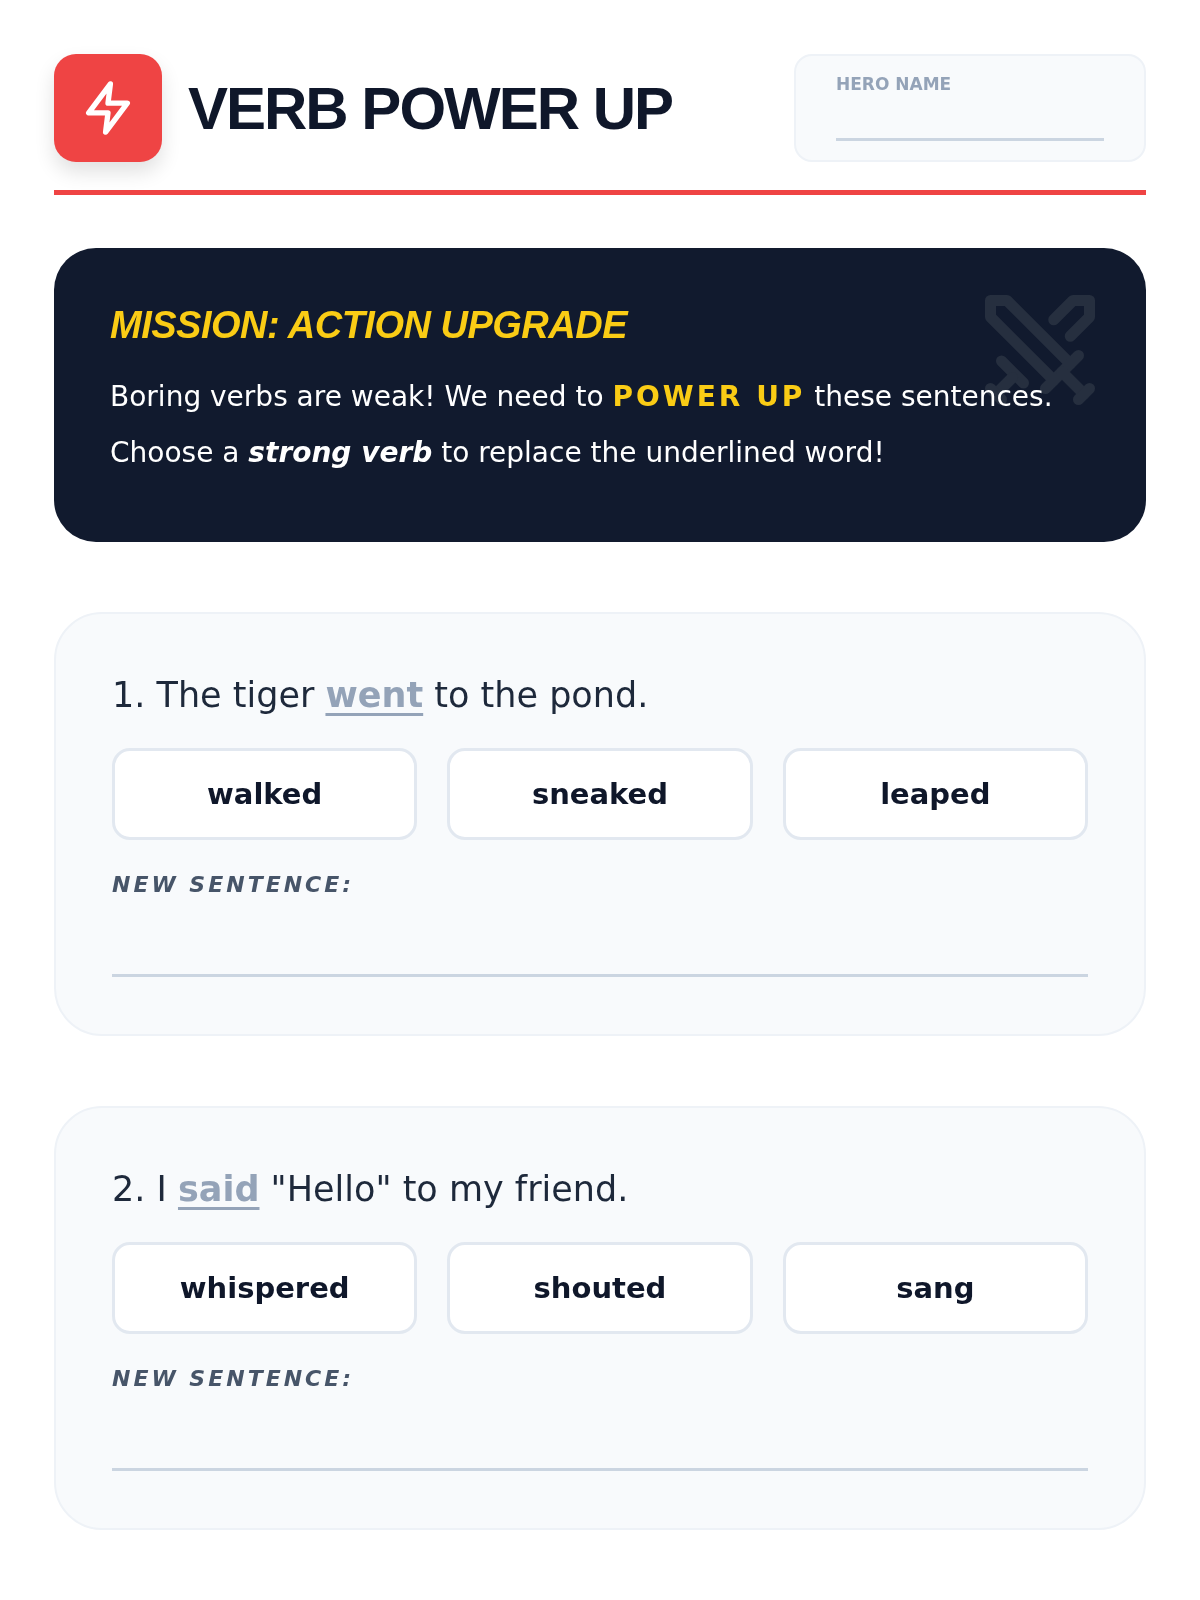 The width and height of the screenshot is (1200, 1600). What do you see at coordinates (600, 794) in the screenshot?
I see `verb-choice-button: sneaked` at bounding box center [600, 794].